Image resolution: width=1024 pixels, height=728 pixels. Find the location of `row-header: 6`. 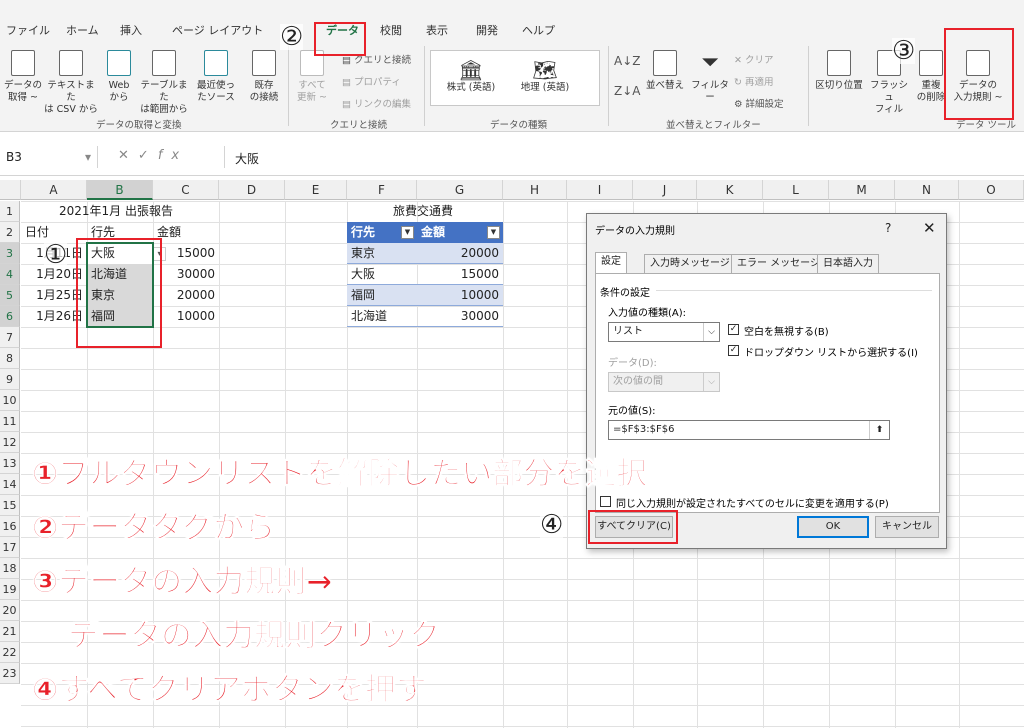

row-header: 6 is located at coordinates (10, 316).